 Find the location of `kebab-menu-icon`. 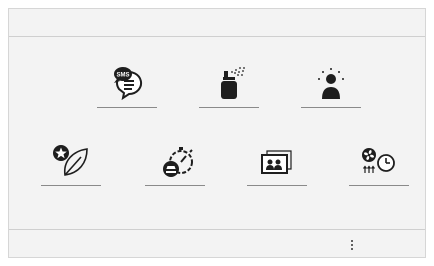

kebab-menu-icon is located at coordinates (352, 245).